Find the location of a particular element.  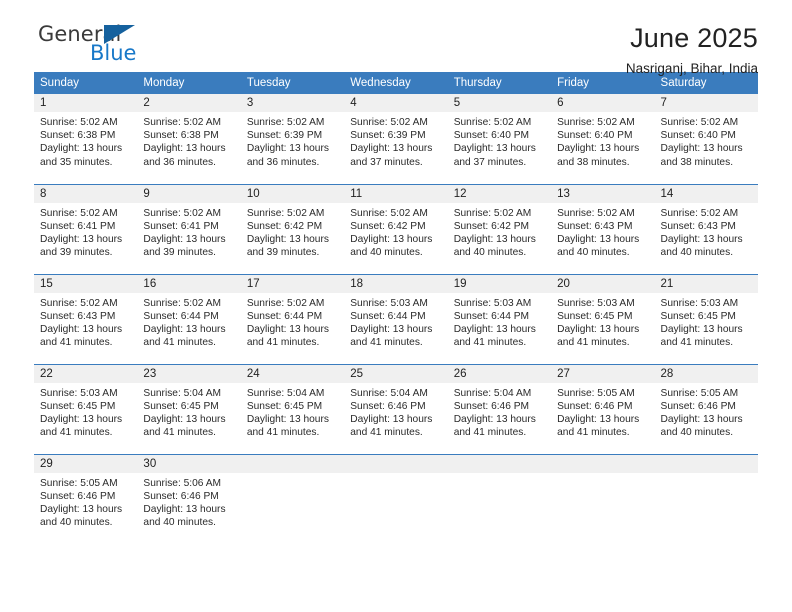

weekday-header-sunday: Sunday is located at coordinates (86, 83).